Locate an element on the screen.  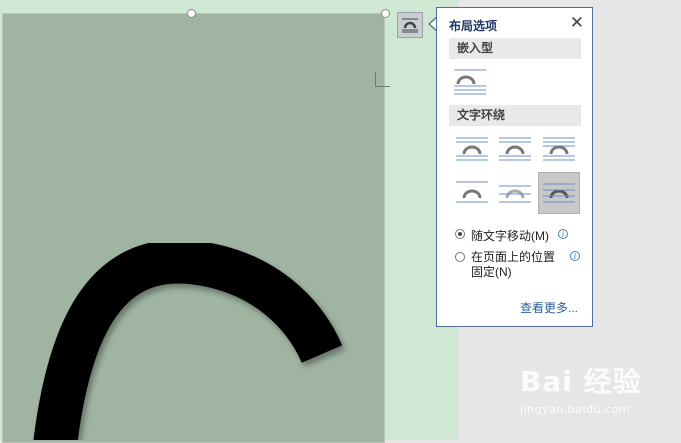
watermark-url: jingyan.baidu.com is located at coordinates (575, 409).